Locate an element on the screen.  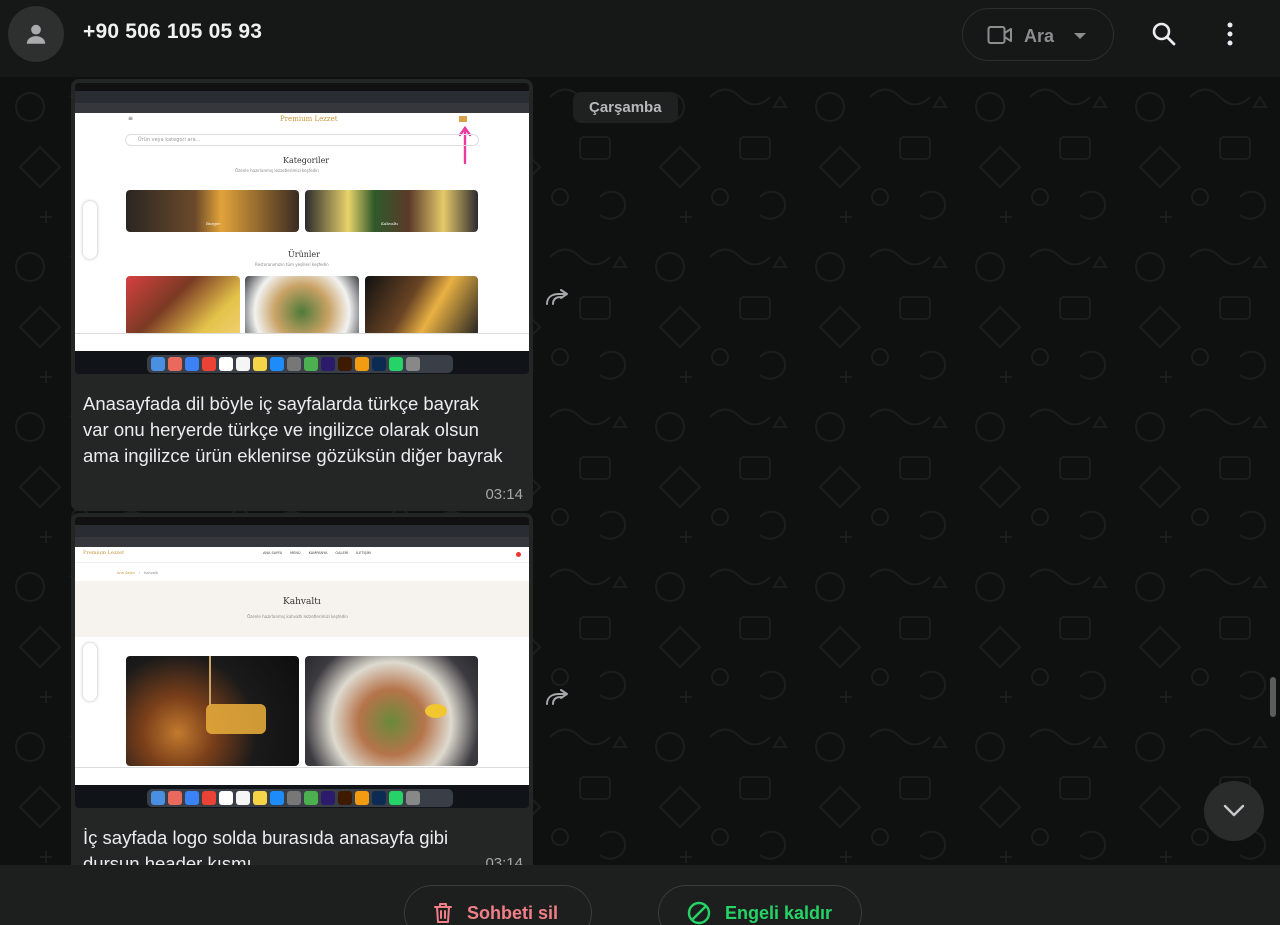
product-image-burger is located at coordinates (212, 711).